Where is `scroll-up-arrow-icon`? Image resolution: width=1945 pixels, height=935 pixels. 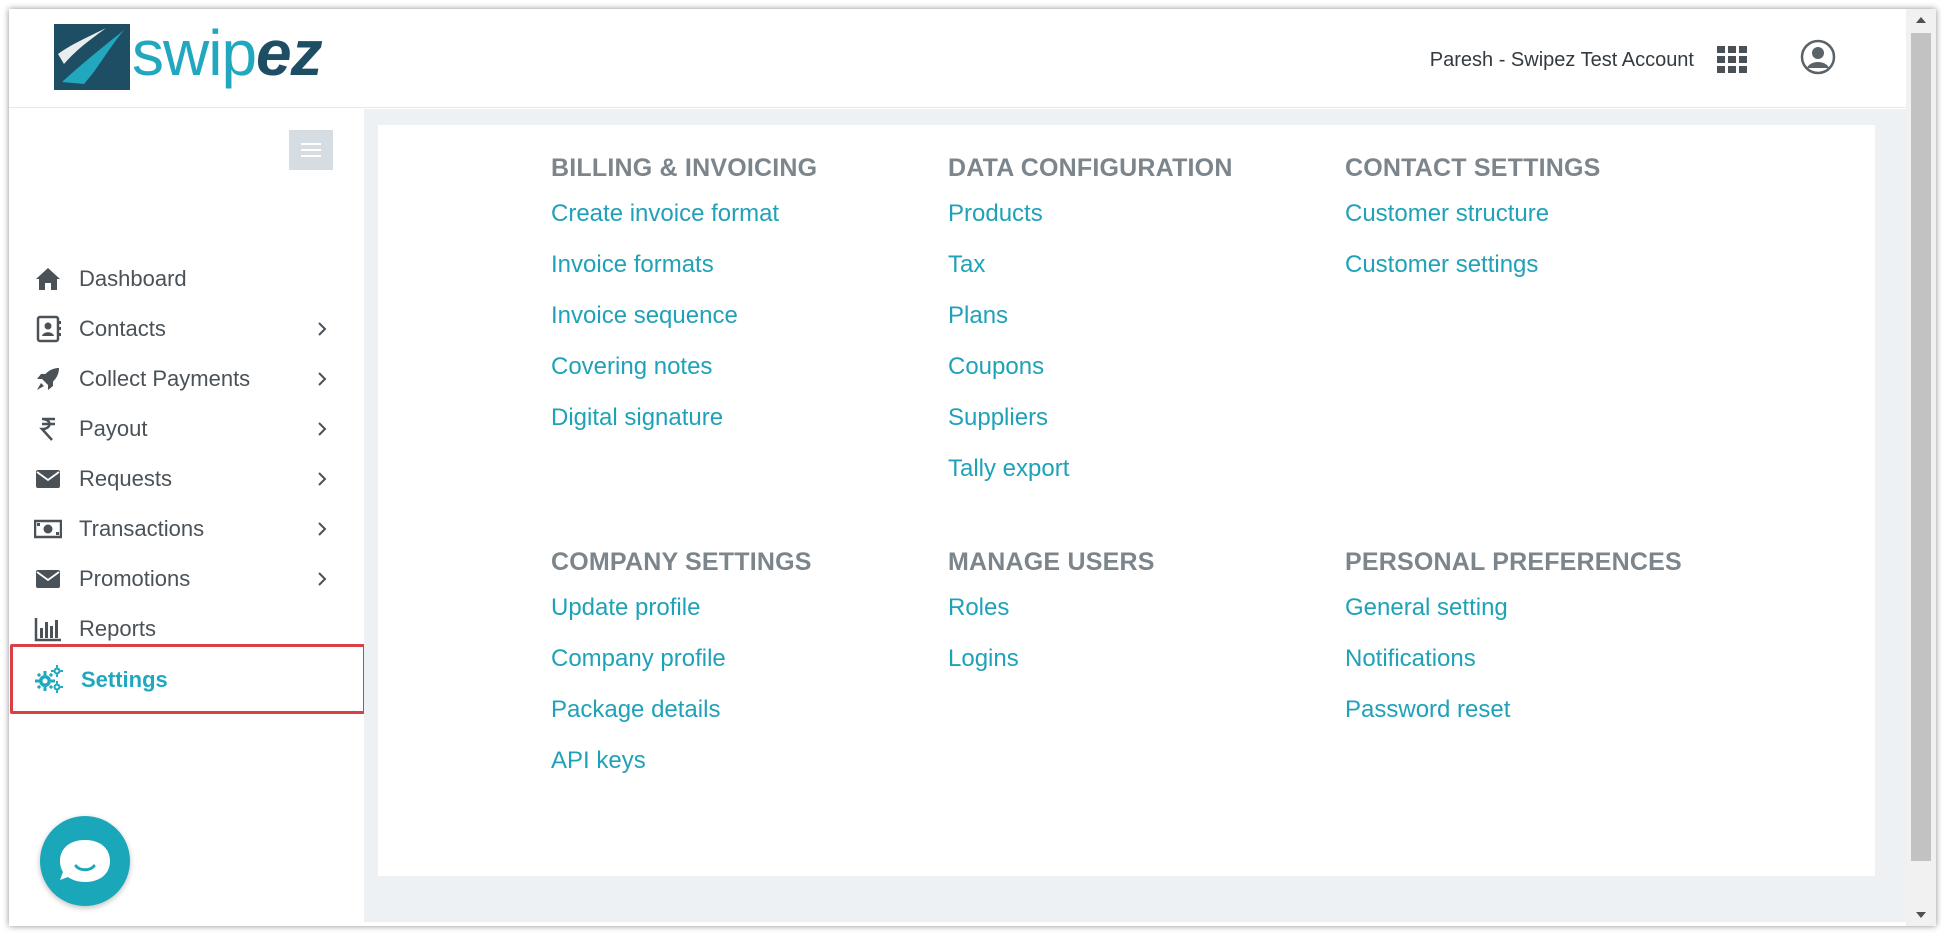
scroll-up-arrow-icon is located at coordinates (1921, 20).